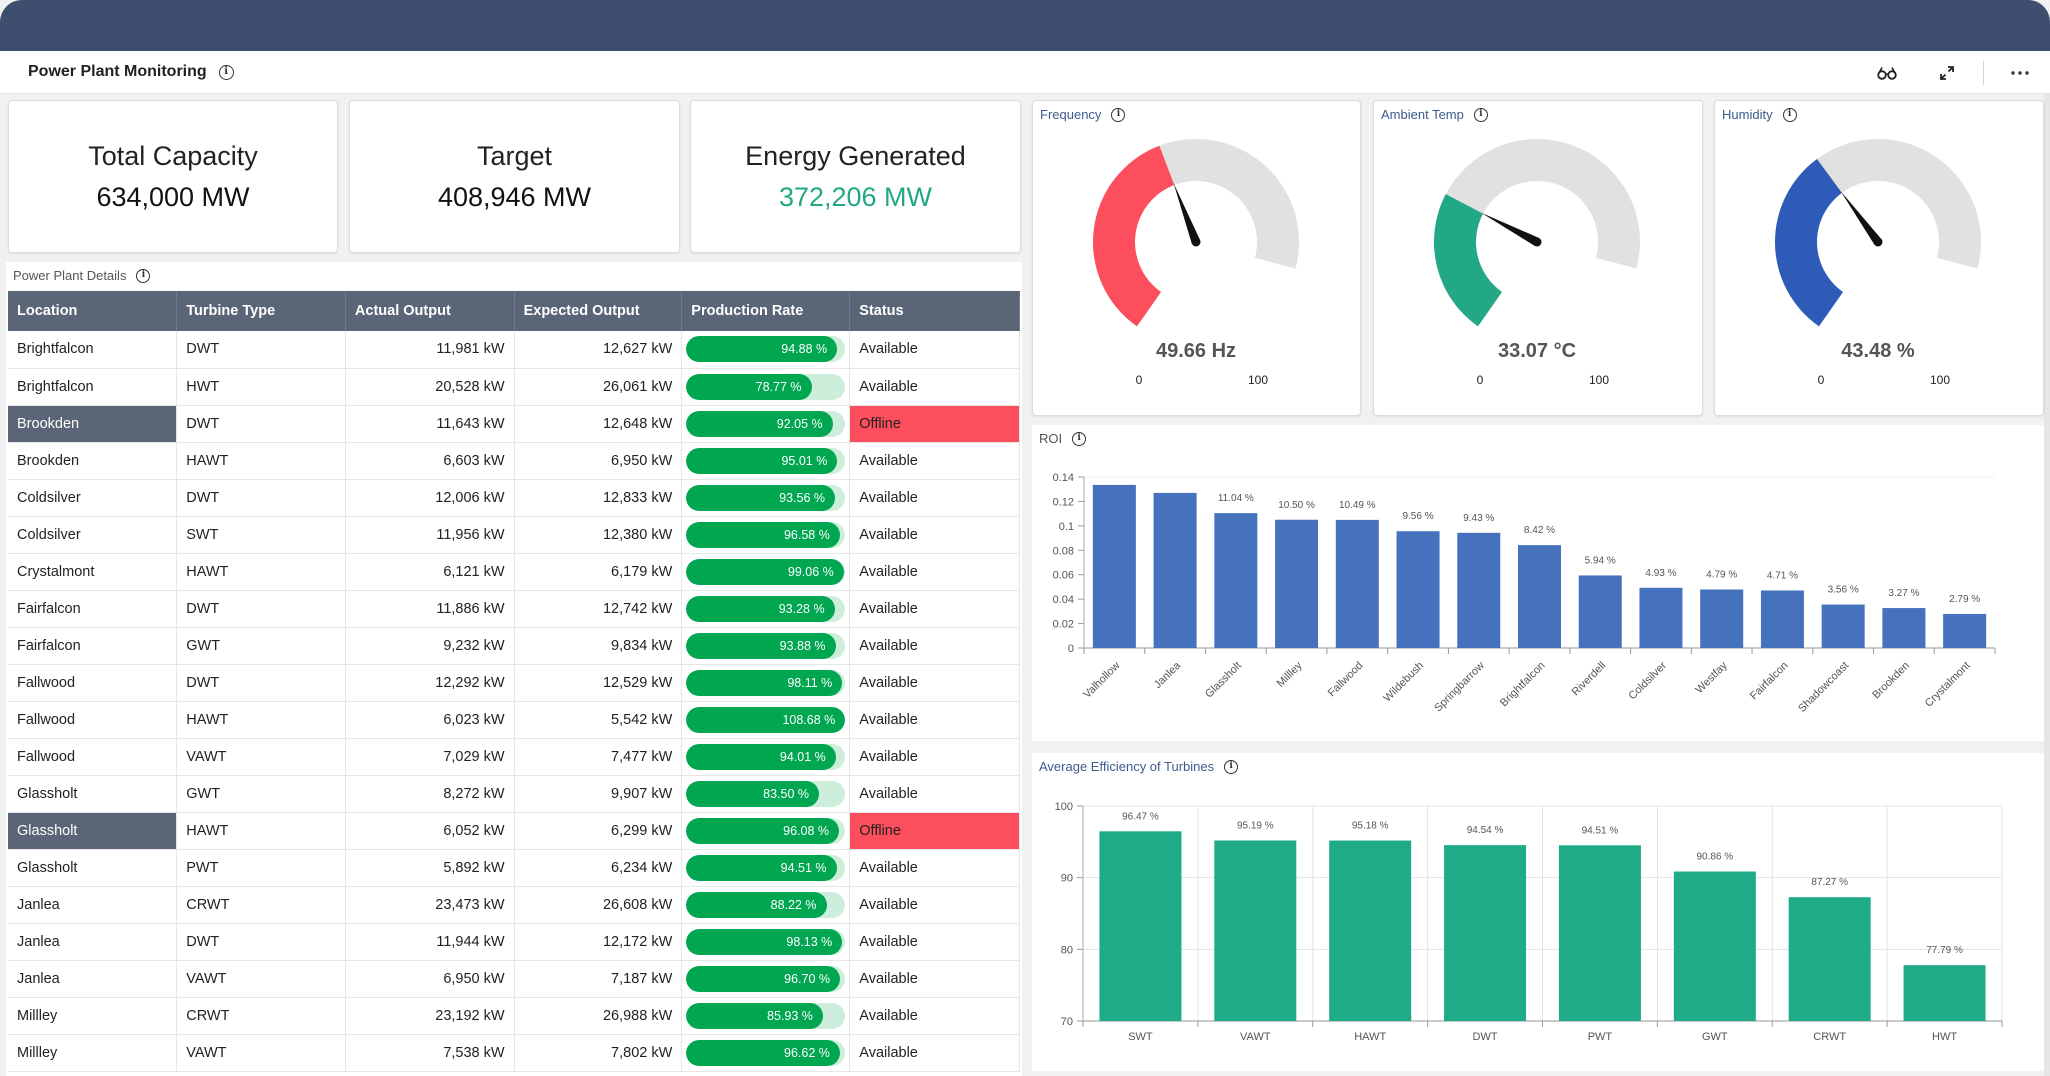 This screenshot has width=2050, height=1076. Describe the element at coordinates (1114, 566) in the screenshot. I see `bar-valhollow` at that location.